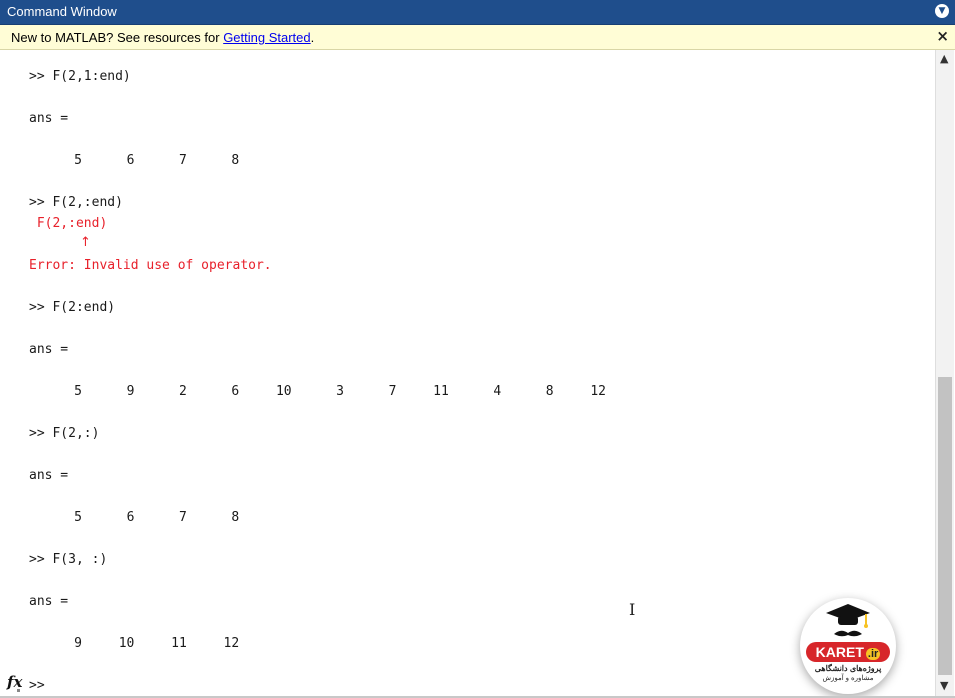 The width and height of the screenshot is (955, 698). What do you see at coordinates (117, 37) in the screenshot?
I see `banner-prefix: New to MATLAB? See resources for` at bounding box center [117, 37].